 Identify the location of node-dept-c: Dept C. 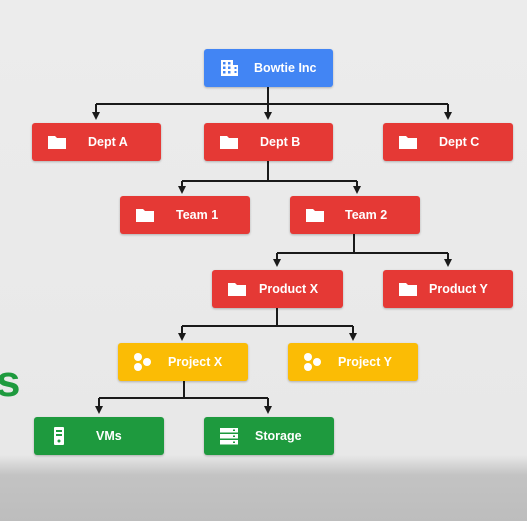
(448, 142).